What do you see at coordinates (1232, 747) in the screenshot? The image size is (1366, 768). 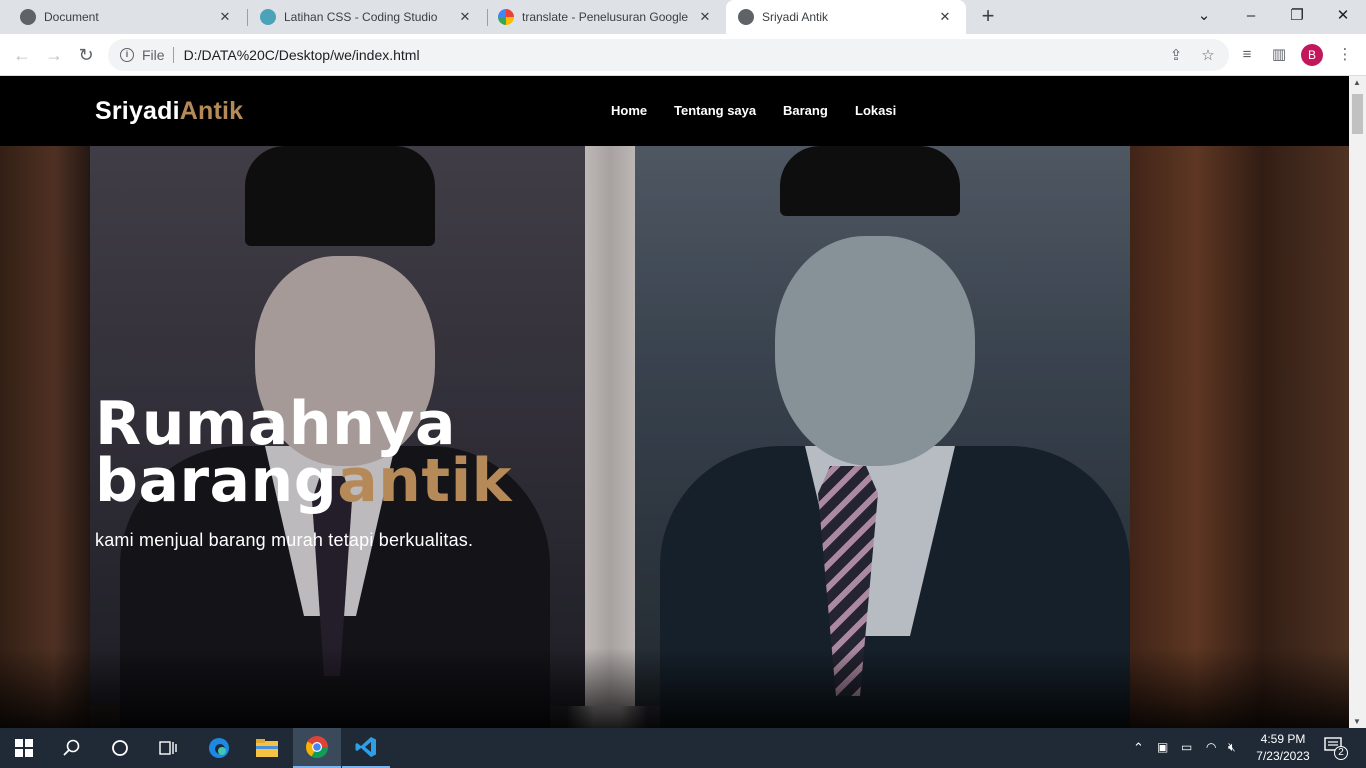 I see `volume-muted-icon: 🔇︎` at bounding box center [1232, 747].